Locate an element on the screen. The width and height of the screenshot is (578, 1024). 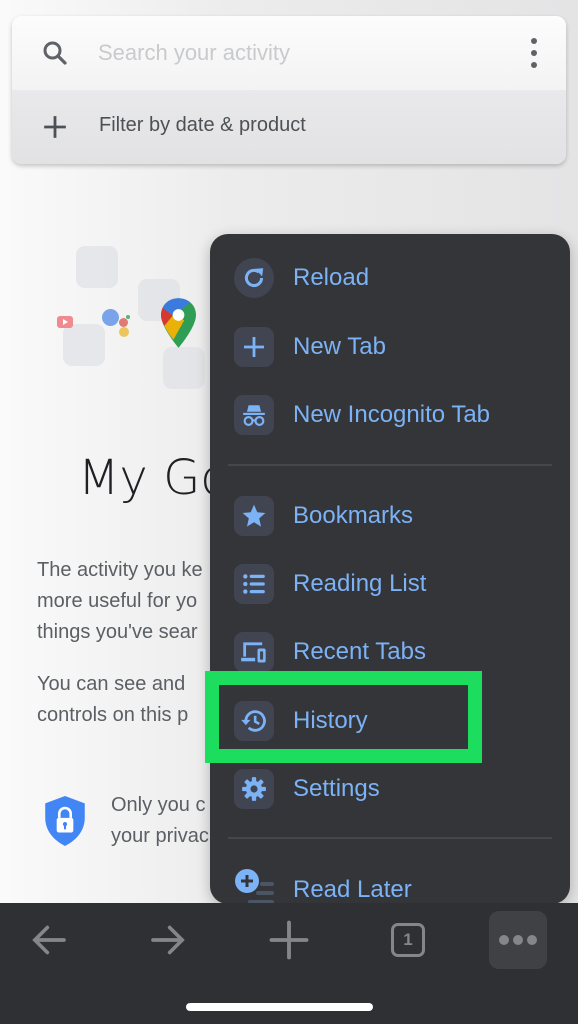
back-button is located at coordinates (49, 940).